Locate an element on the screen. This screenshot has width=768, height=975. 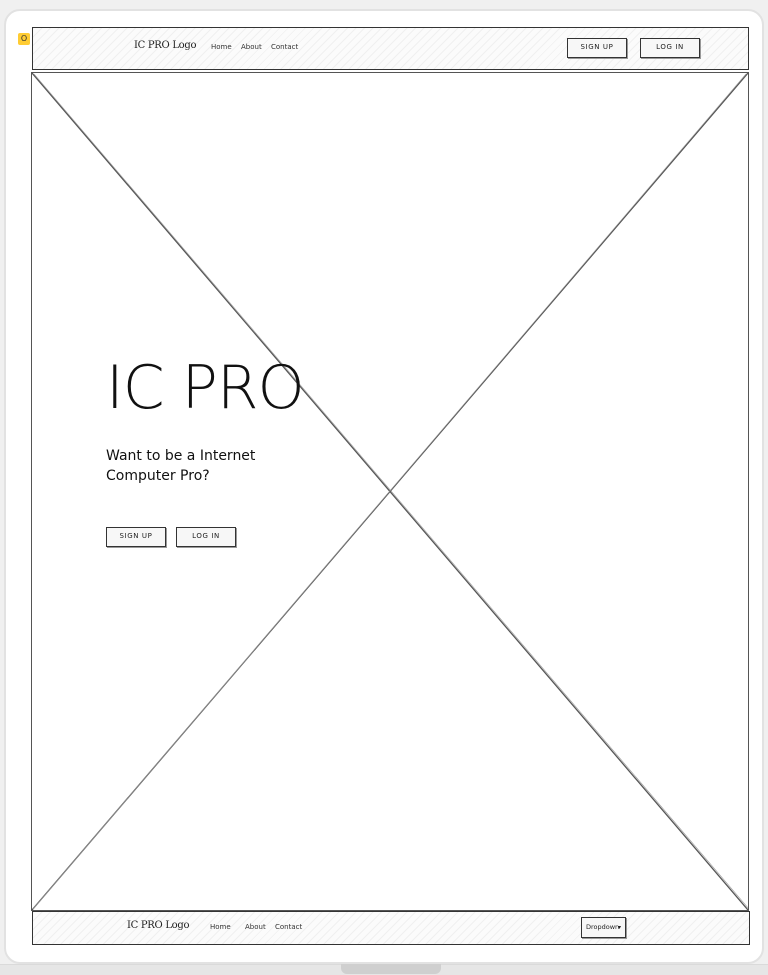
nav-about-link: About is located at coordinates (251, 47).